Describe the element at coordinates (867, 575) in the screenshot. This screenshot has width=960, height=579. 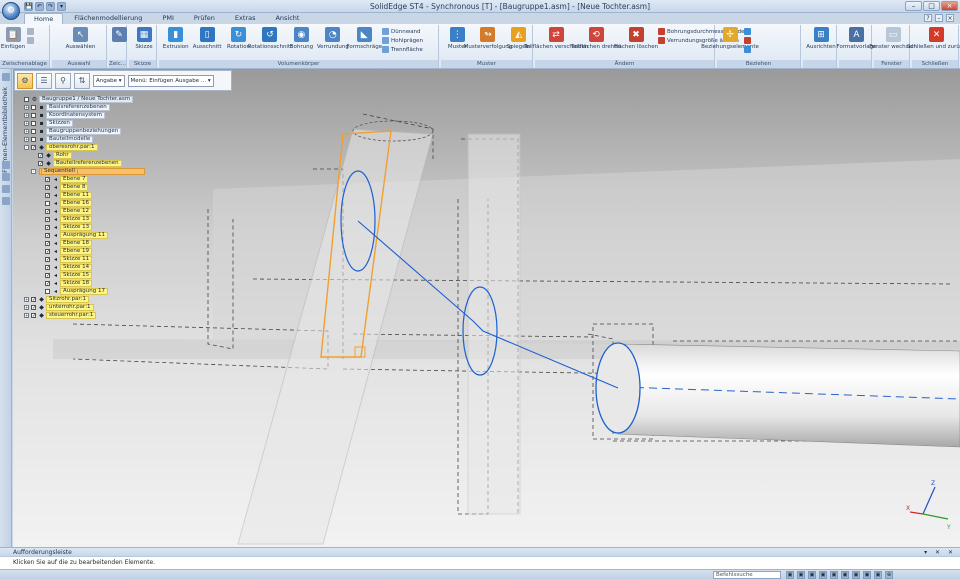
I see `status-view-button-7: ▣` at that location.